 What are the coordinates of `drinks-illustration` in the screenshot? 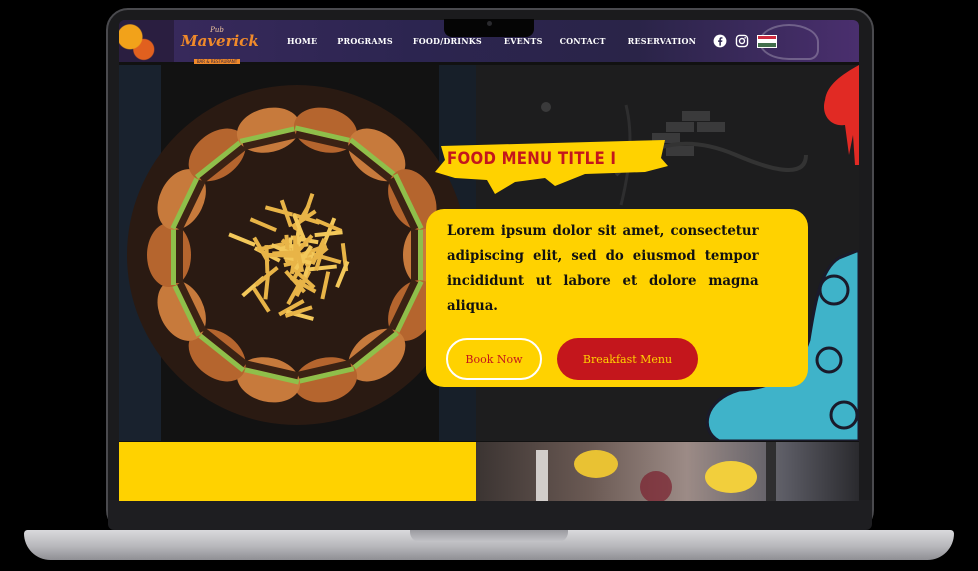 It's located at (667, 471).